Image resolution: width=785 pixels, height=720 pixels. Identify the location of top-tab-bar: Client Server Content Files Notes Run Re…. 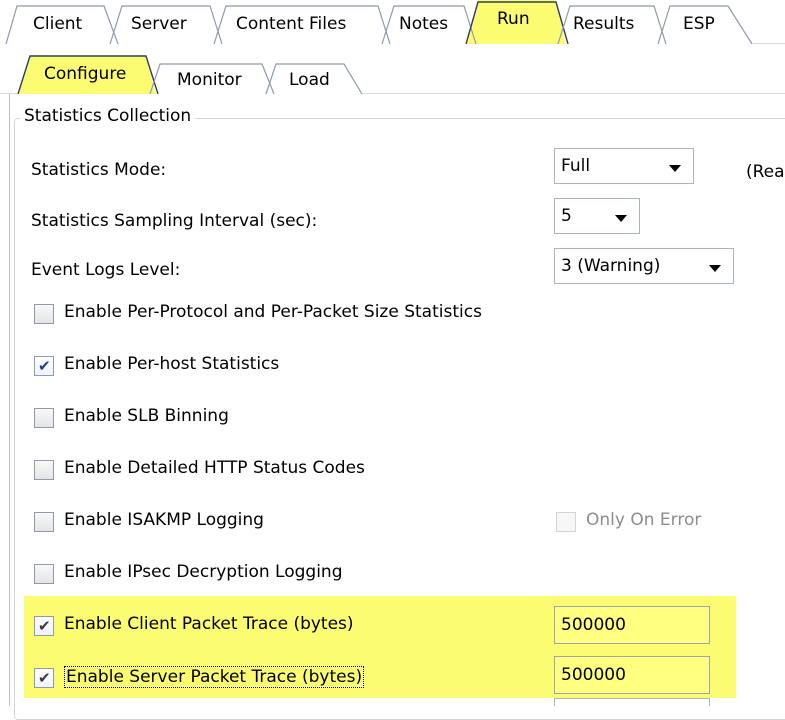
(392, 22).